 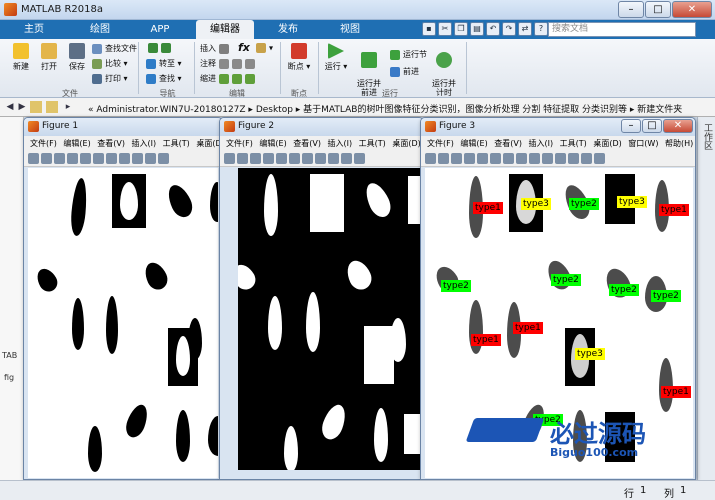 I want to click on figure-close-button: ✕, so click(x=678, y=126).